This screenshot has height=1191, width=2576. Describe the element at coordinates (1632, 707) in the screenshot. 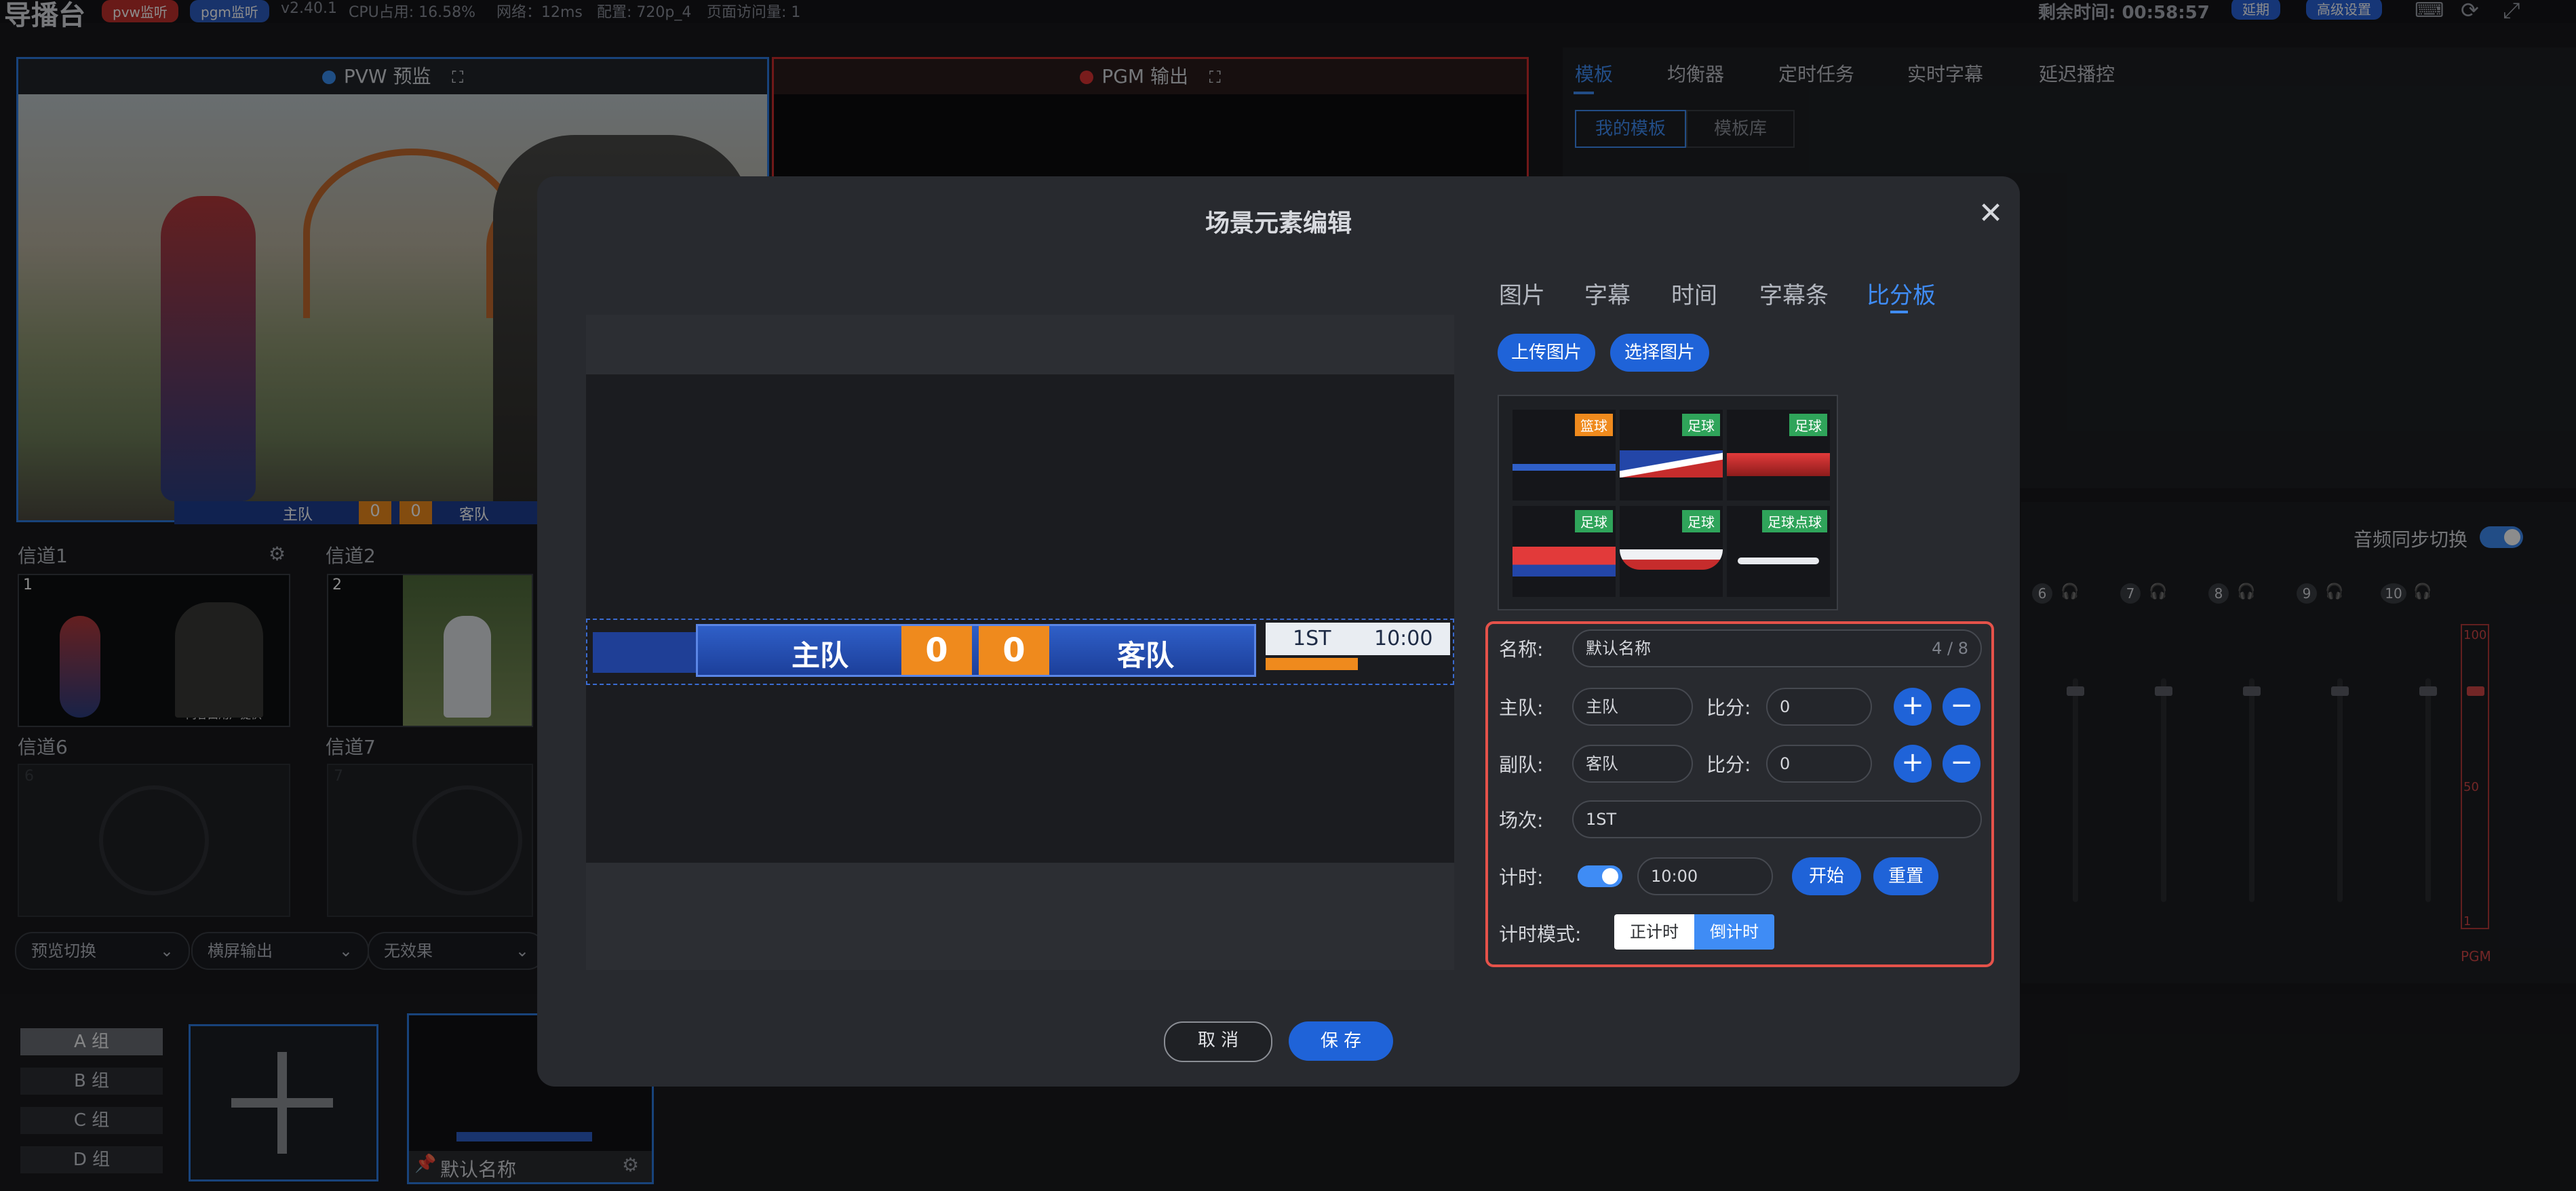

I see `home-team-input: 主队` at that location.